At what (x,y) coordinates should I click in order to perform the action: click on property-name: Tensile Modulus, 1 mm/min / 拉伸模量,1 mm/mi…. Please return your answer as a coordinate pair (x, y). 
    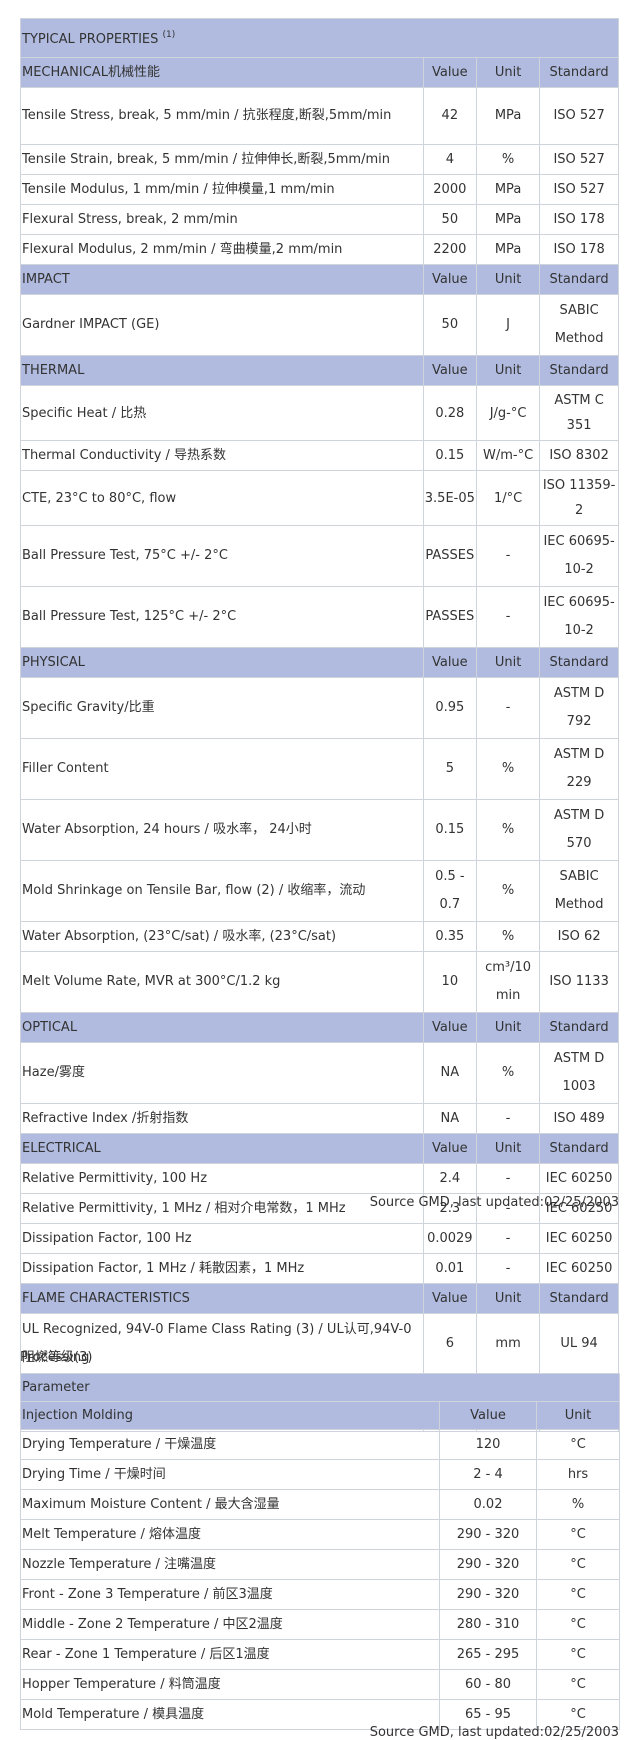
    Looking at the image, I should click on (222, 189).